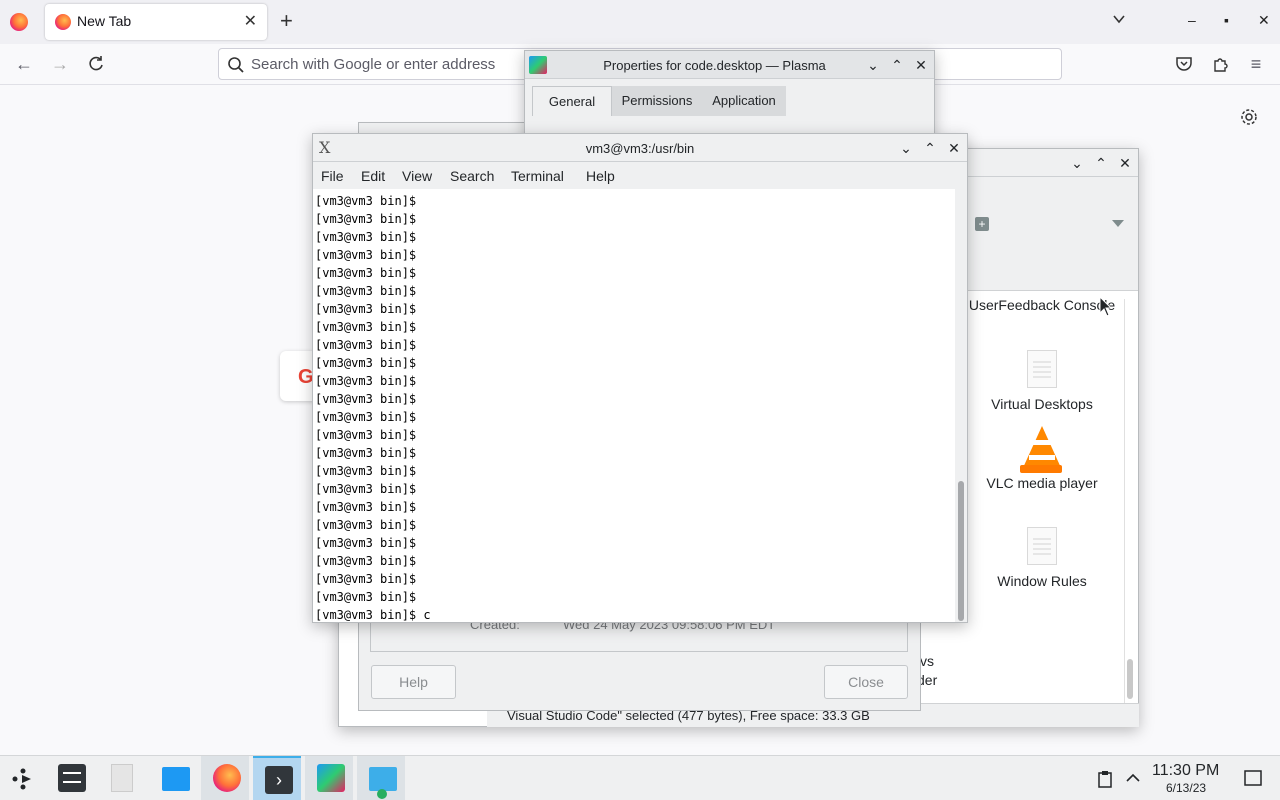 The image size is (1280, 800). What do you see at coordinates (1105, 779) in the screenshot?
I see `clipboard-icon` at bounding box center [1105, 779].